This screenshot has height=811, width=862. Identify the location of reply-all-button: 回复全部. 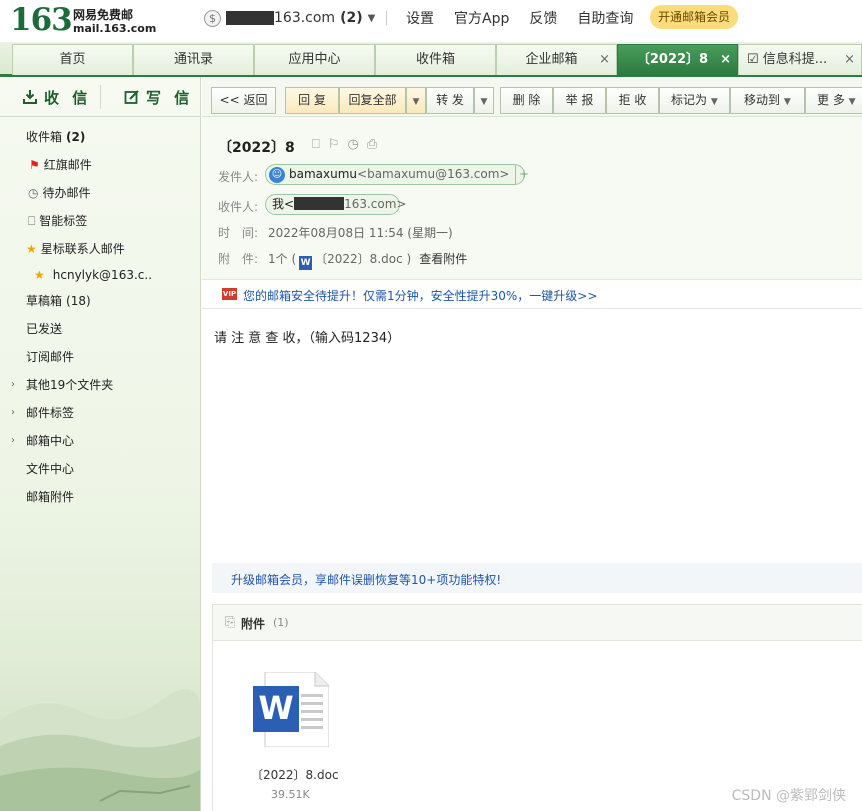
(372, 100).